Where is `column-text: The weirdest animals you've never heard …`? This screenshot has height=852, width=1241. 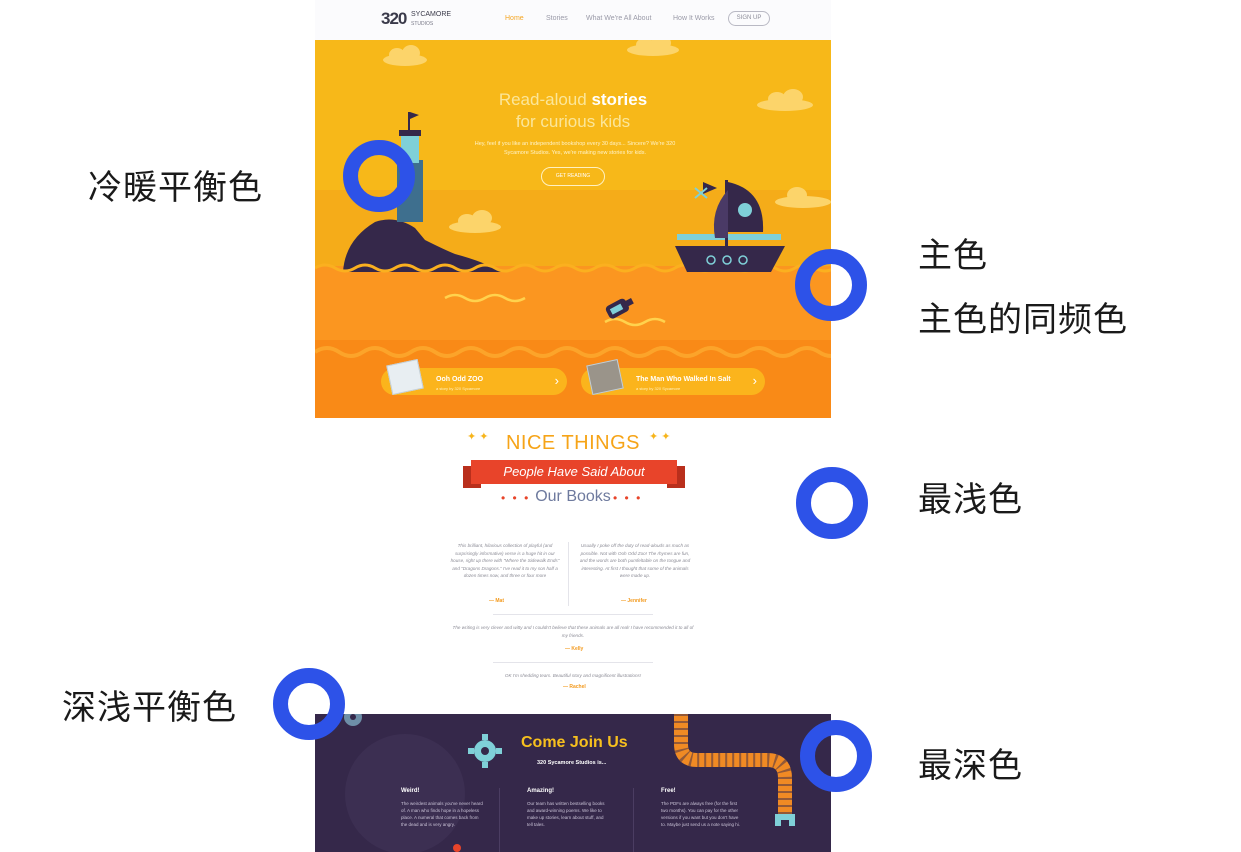 column-text: The weirdest animals you've never heard … is located at coordinates (442, 814).